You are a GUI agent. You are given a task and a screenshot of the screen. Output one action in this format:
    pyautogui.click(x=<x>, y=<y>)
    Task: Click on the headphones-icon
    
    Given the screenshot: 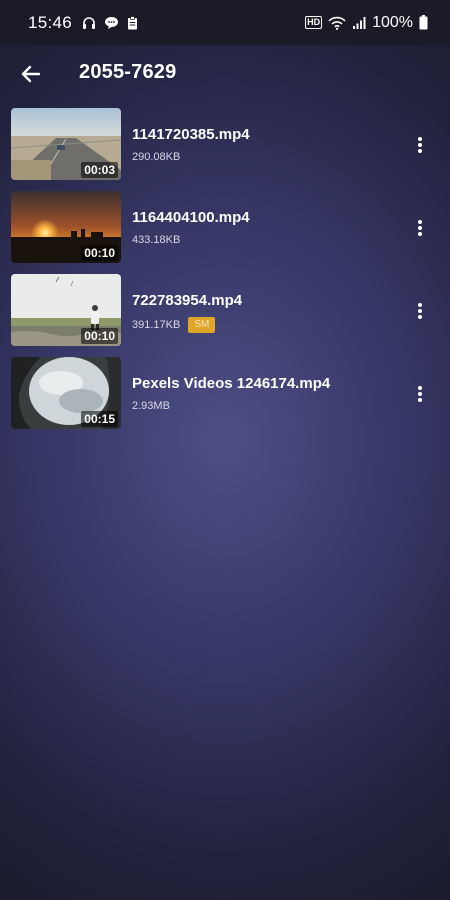 What is the action you would take?
    pyautogui.click(x=89, y=23)
    